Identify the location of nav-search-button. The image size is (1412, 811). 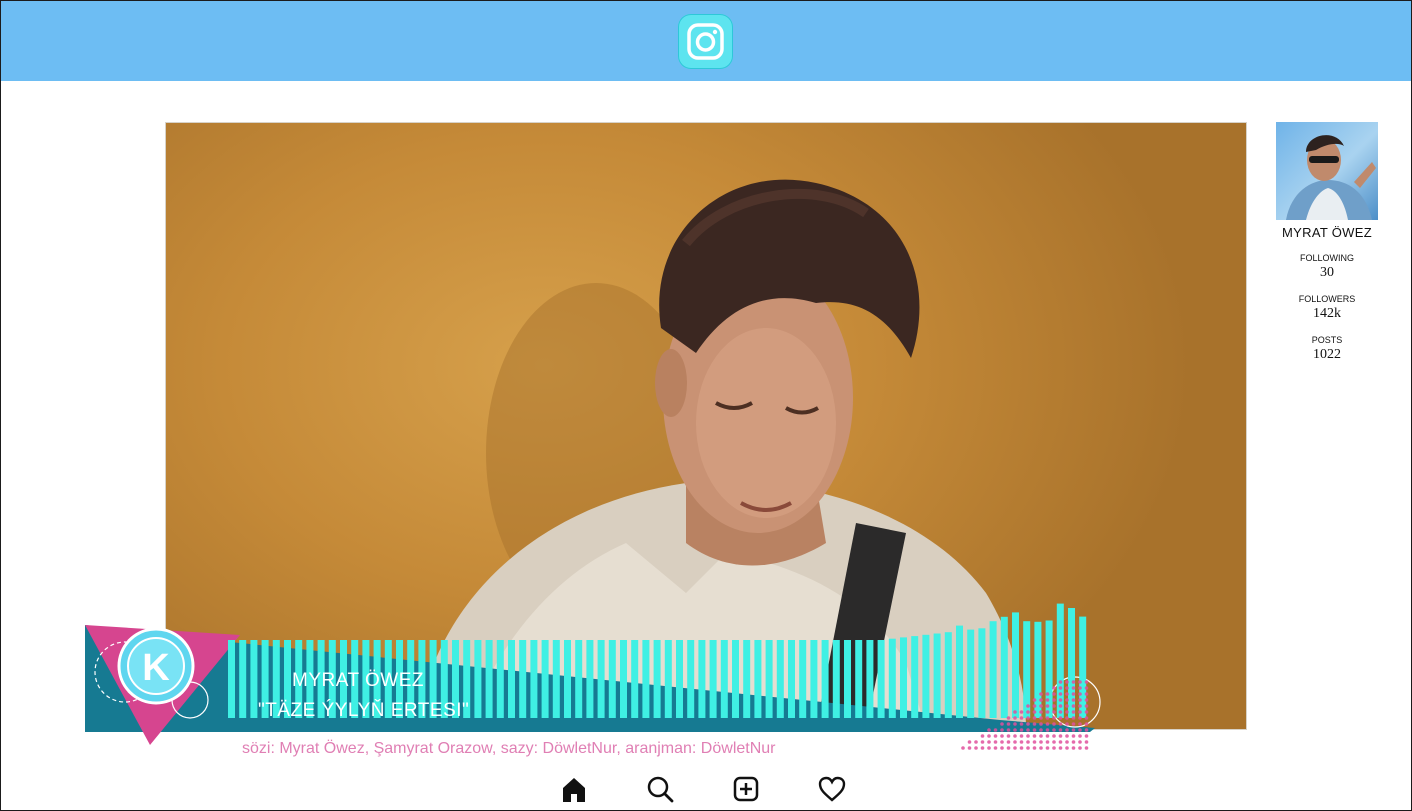
(660, 789).